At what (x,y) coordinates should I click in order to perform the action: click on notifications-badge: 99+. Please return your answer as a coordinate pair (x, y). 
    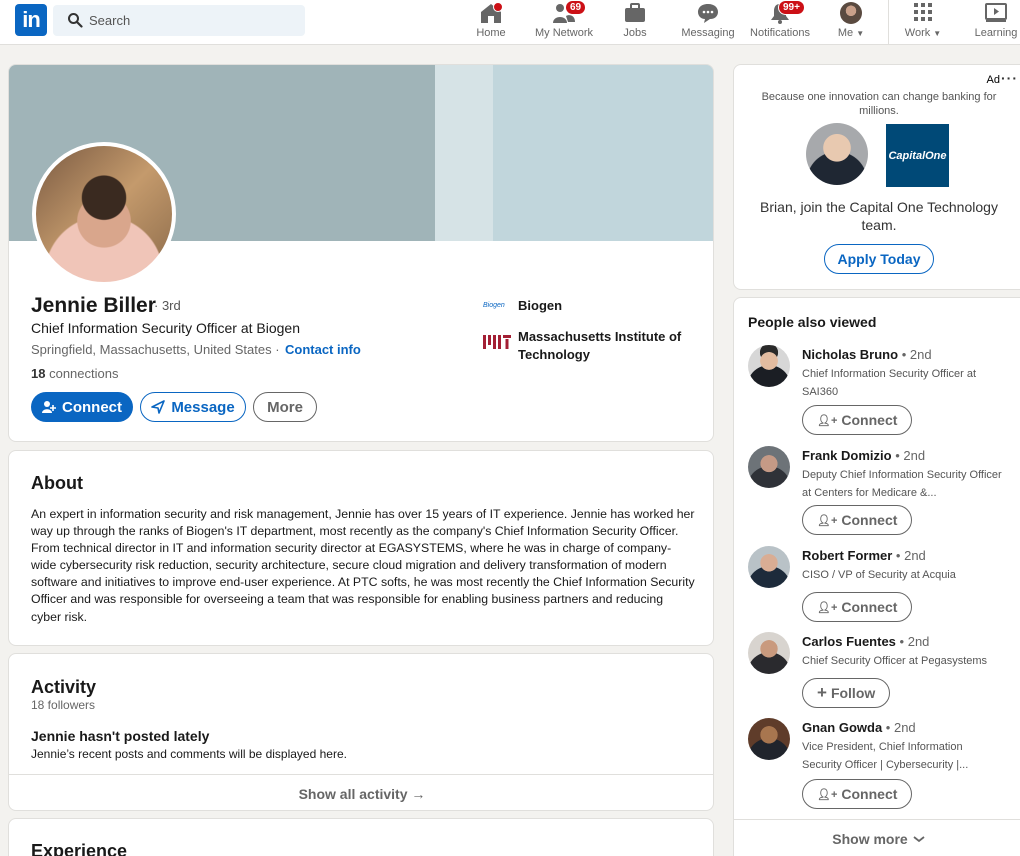
    Looking at the image, I should click on (791, 7).